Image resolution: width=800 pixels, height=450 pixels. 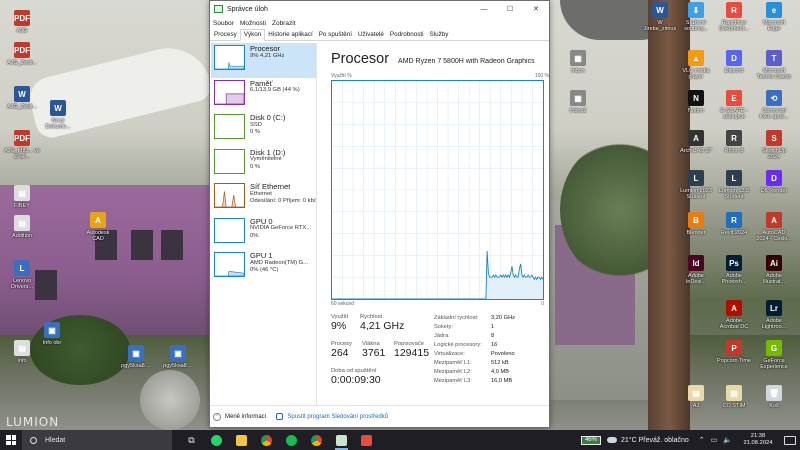 I want to click on notification-icon, so click(x=790, y=440).